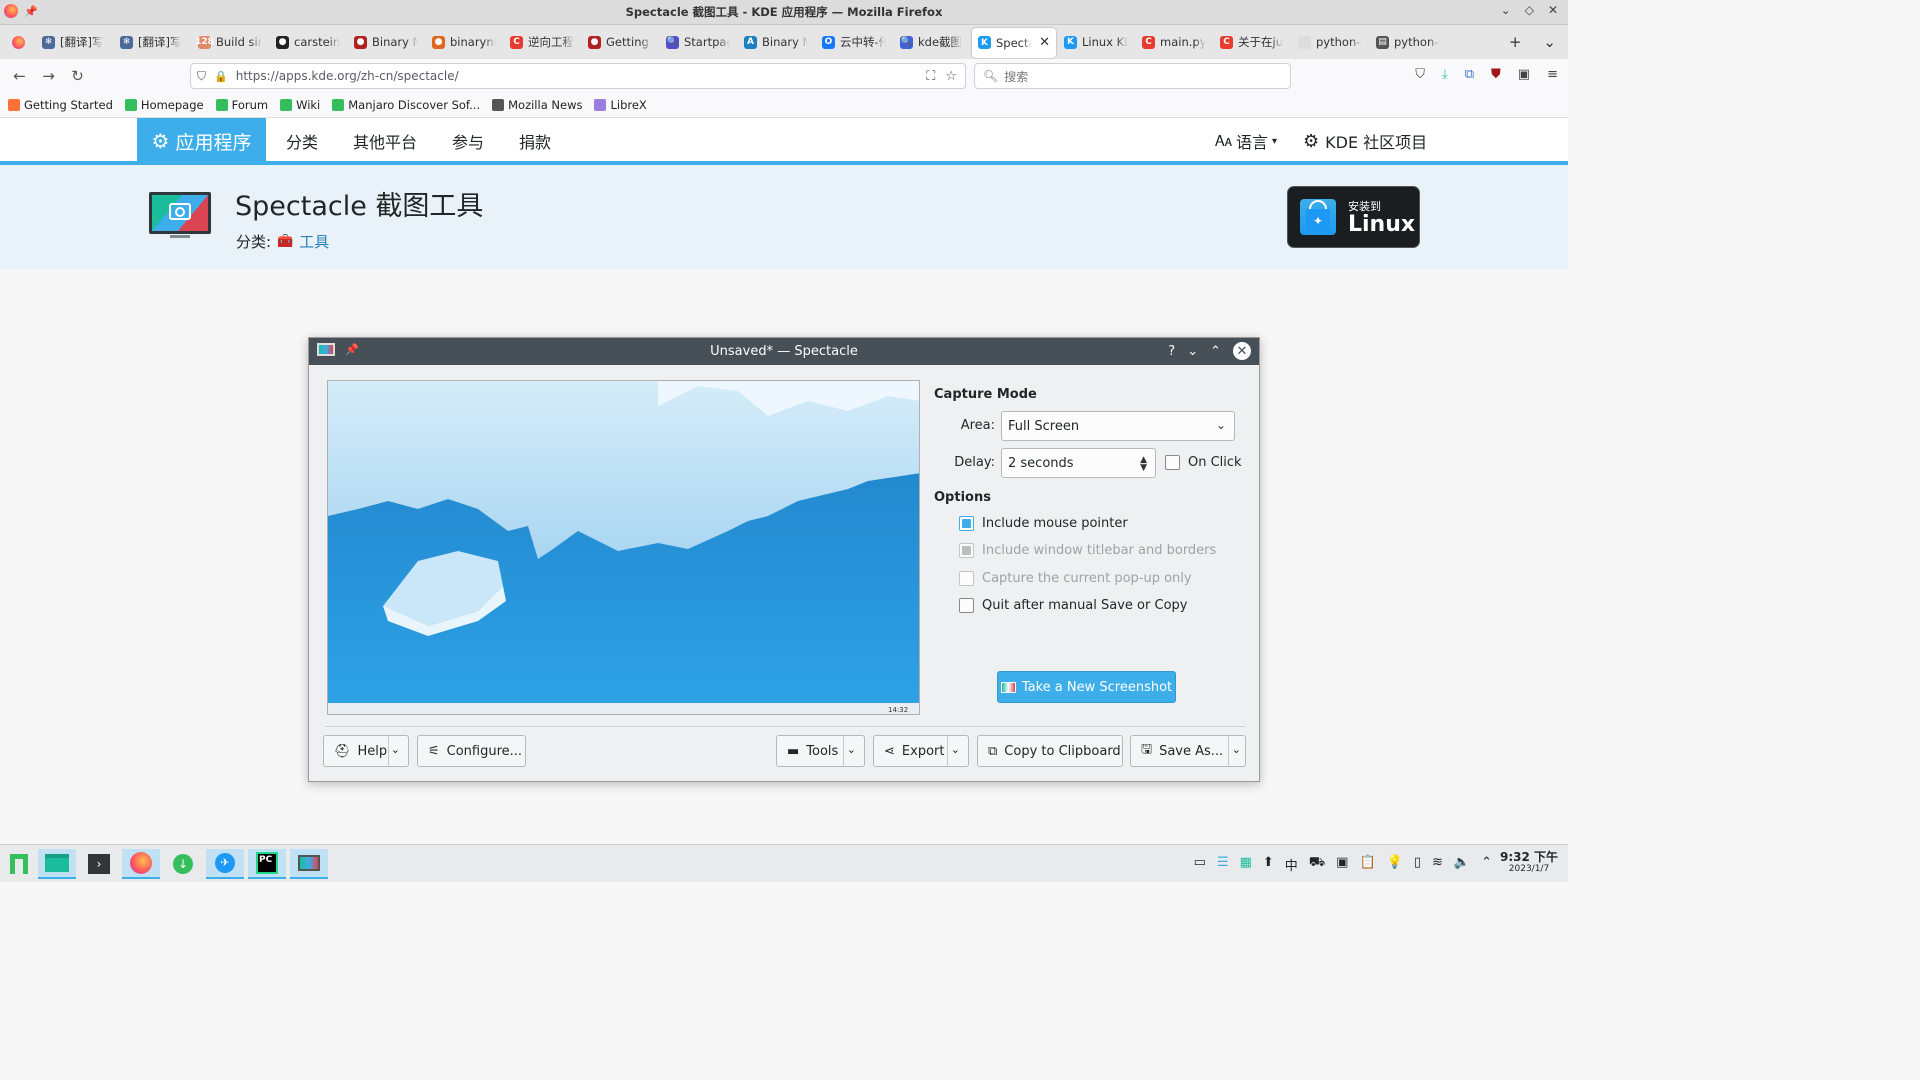  I want to click on clipboard-tray-icon: 📋, so click(1367, 864).